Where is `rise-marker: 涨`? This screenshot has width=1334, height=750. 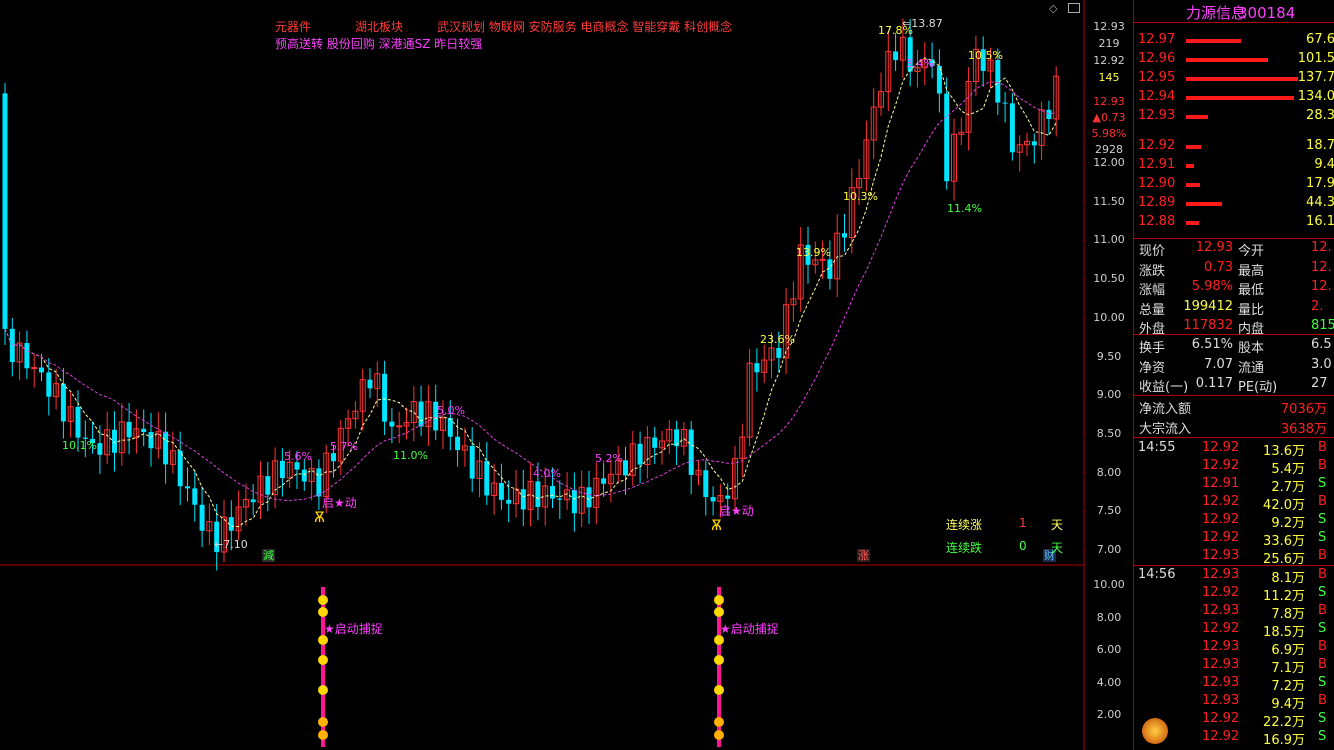 rise-marker: 涨 is located at coordinates (863, 555).